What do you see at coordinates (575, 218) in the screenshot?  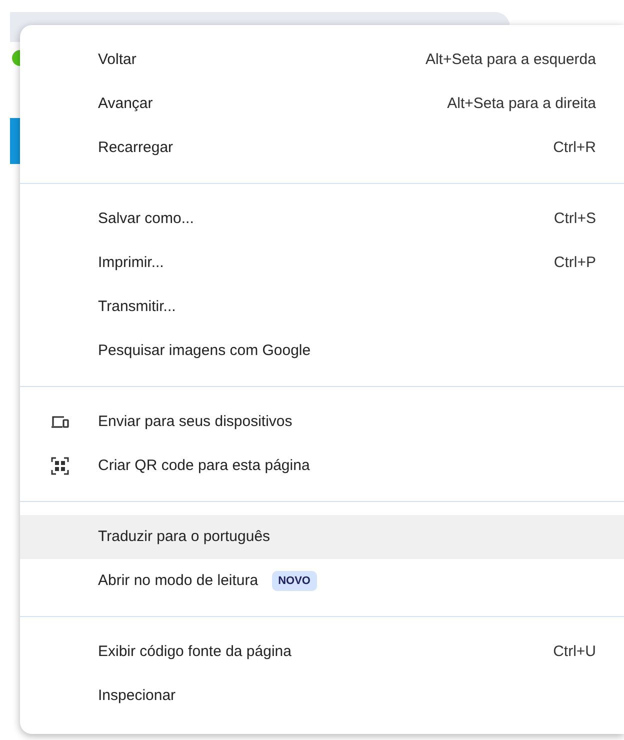 I see `shortcut-label: Ctrl+S` at bounding box center [575, 218].